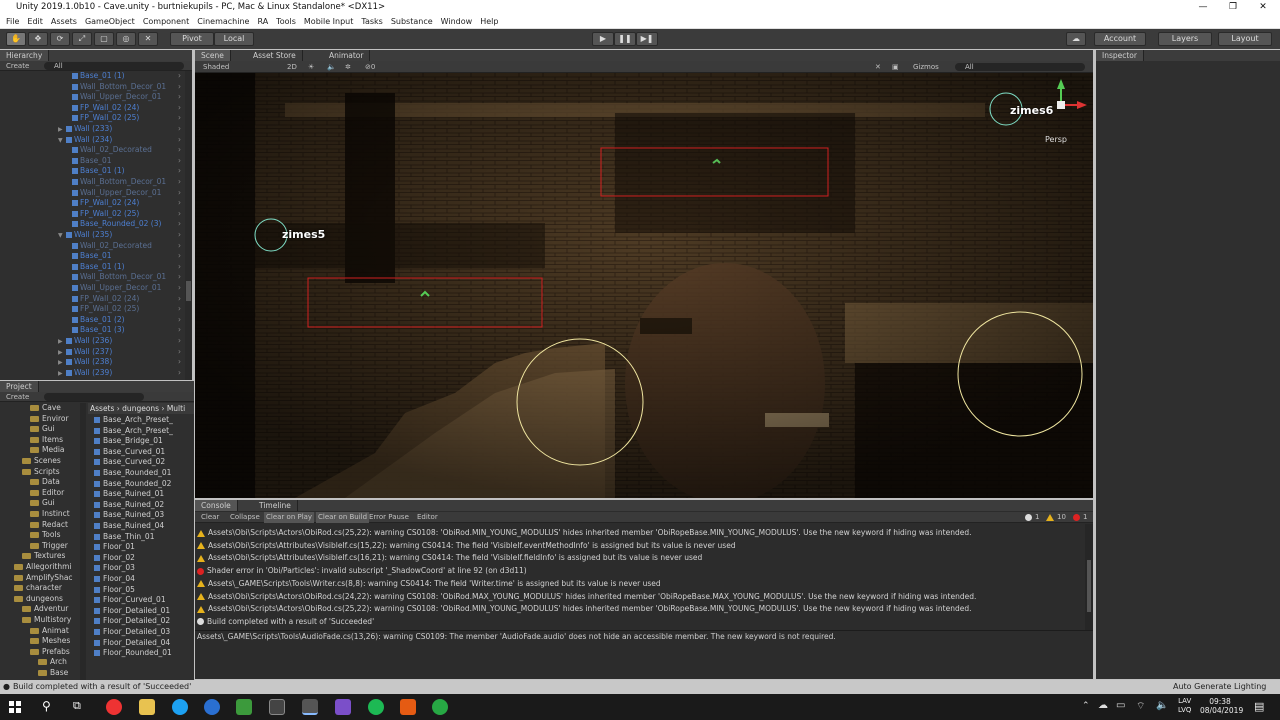 This screenshot has height=720, width=1280. What do you see at coordinates (625, 39) in the screenshot?
I see `pause-button: ❚❚` at bounding box center [625, 39].